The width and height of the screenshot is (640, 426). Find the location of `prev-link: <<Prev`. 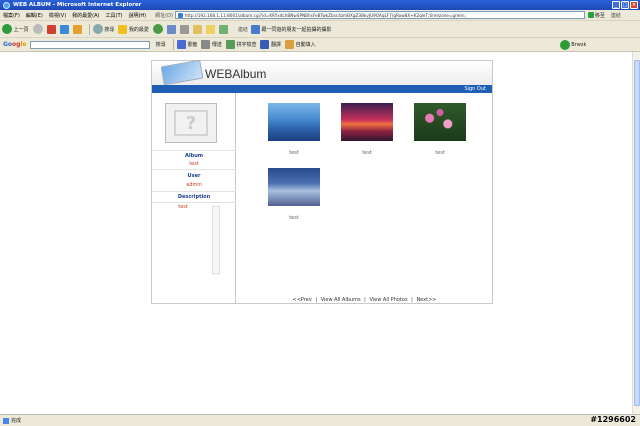

prev-link: <<Prev is located at coordinates (302, 300).